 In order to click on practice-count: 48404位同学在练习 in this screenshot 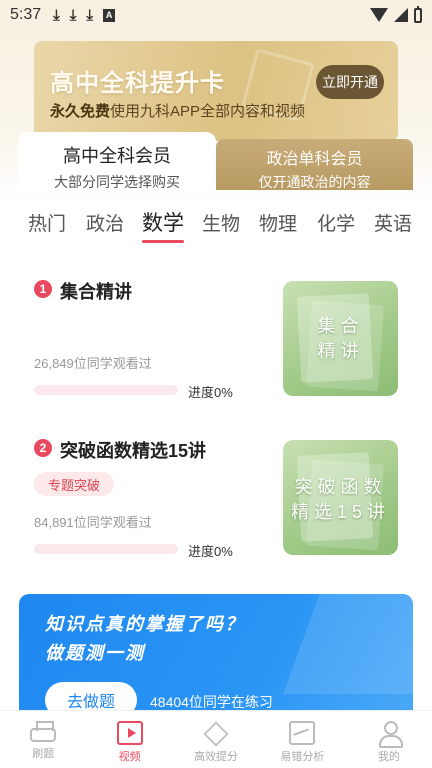, I will do `click(211, 702)`.